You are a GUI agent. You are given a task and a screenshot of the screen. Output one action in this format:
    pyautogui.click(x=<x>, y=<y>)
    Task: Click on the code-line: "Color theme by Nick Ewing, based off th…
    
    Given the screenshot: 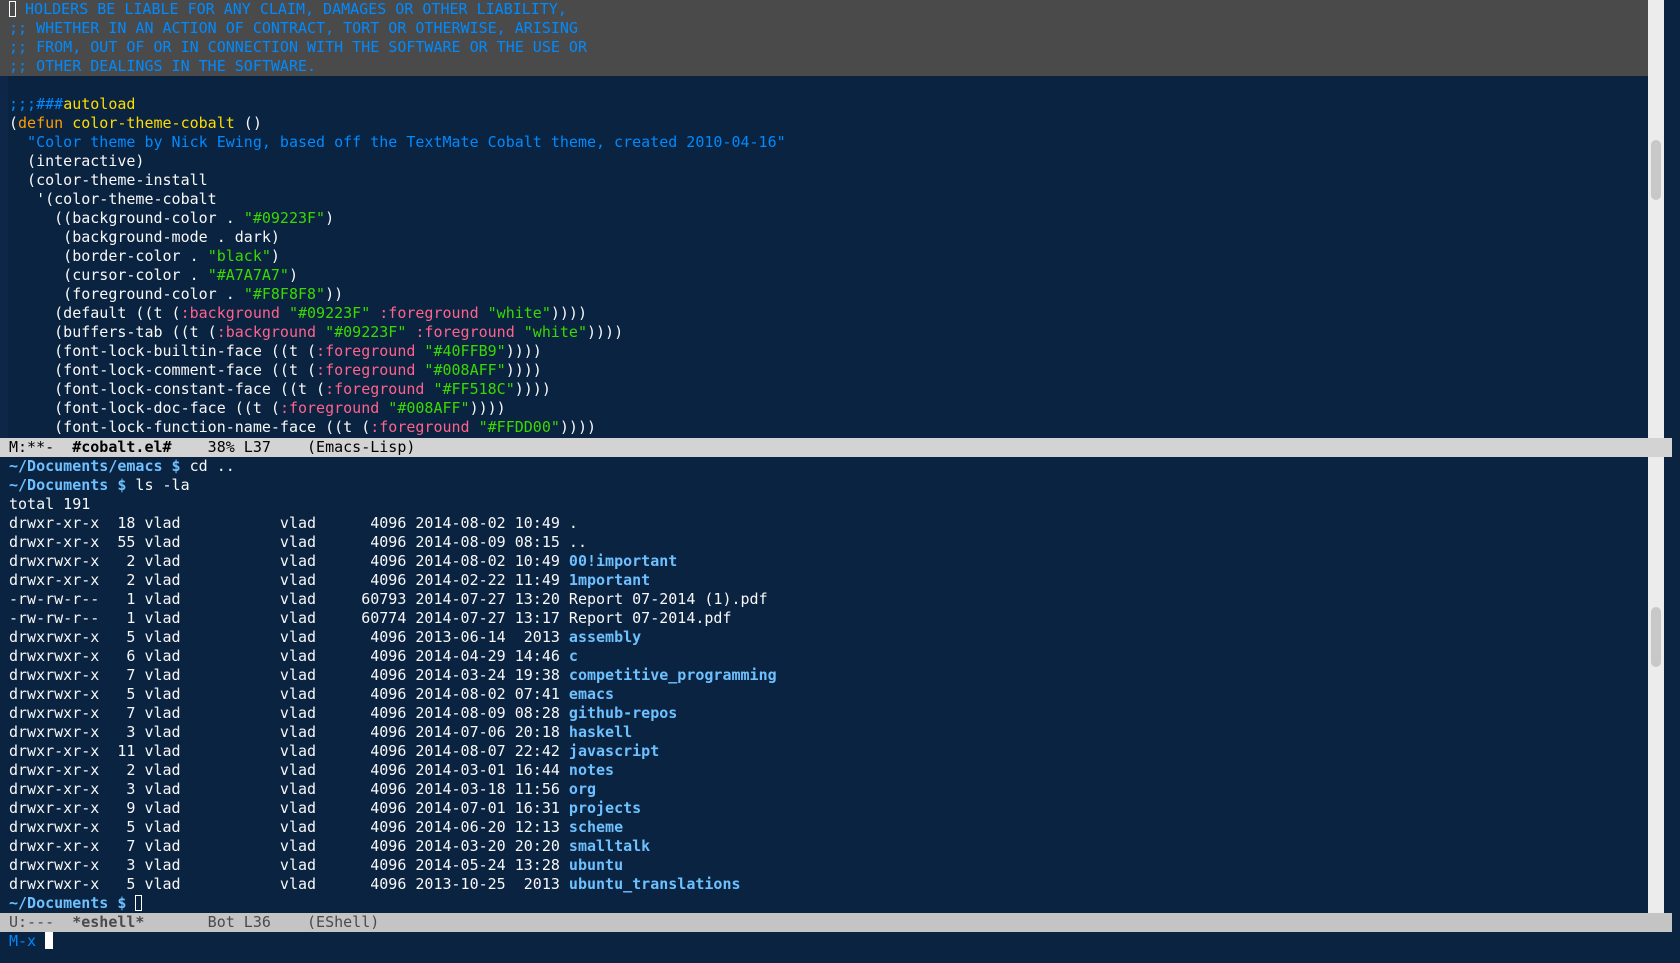 What is the action you would take?
    pyautogui.click(x=397, y=142)
    